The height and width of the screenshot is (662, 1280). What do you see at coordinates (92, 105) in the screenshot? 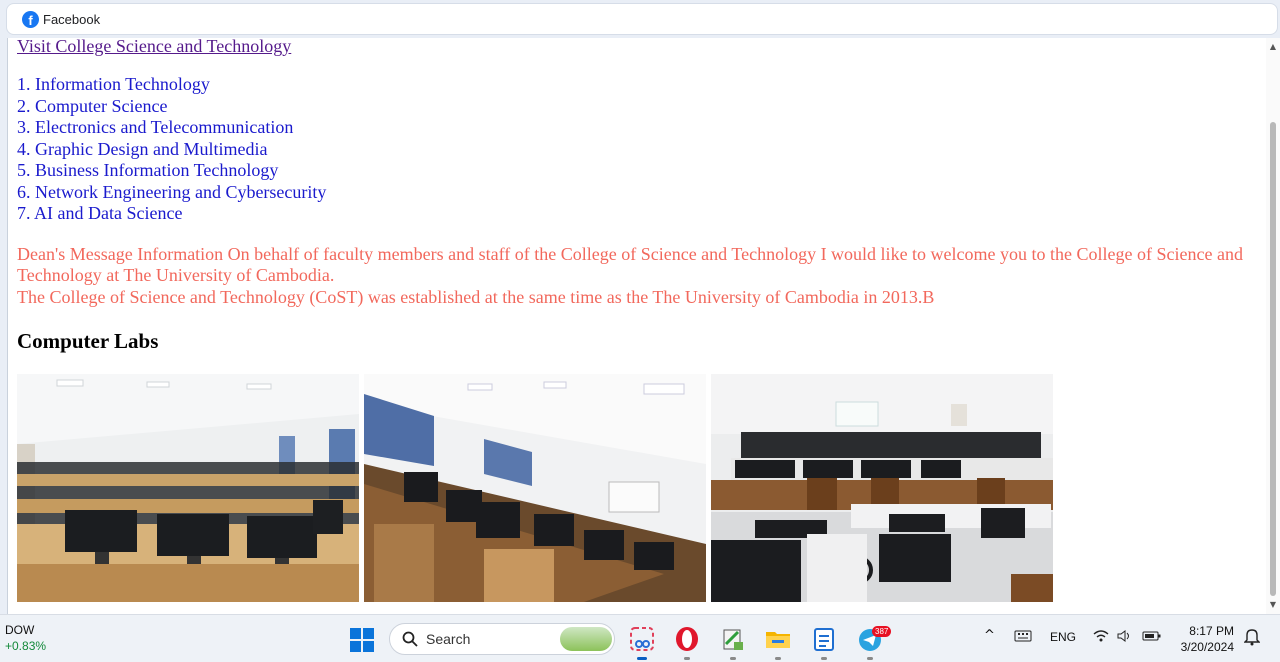
I see `program-item: 2. Computer Science` at bounding box center [92, 105].